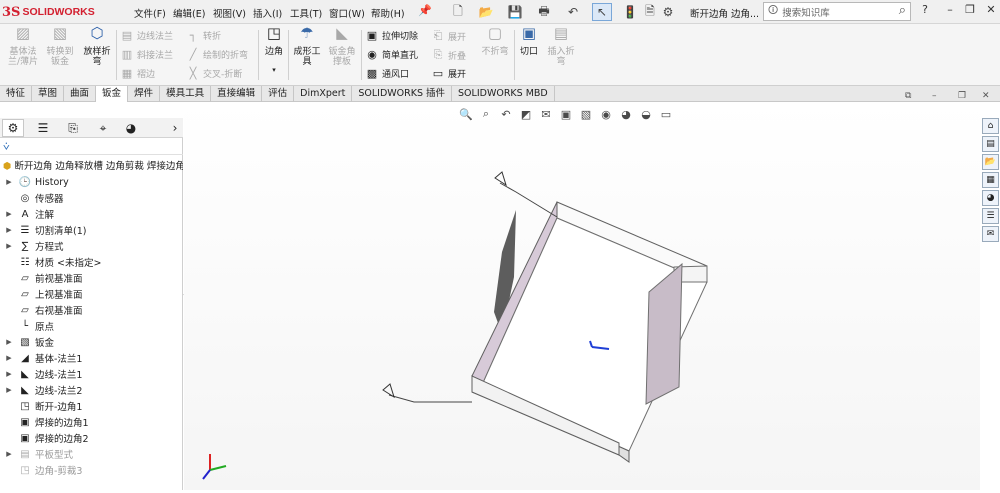  What do you see at coordinates (6, 147) in the screenshot?
I see `filter-icon: ⩒` at bounding box center [6, 147].